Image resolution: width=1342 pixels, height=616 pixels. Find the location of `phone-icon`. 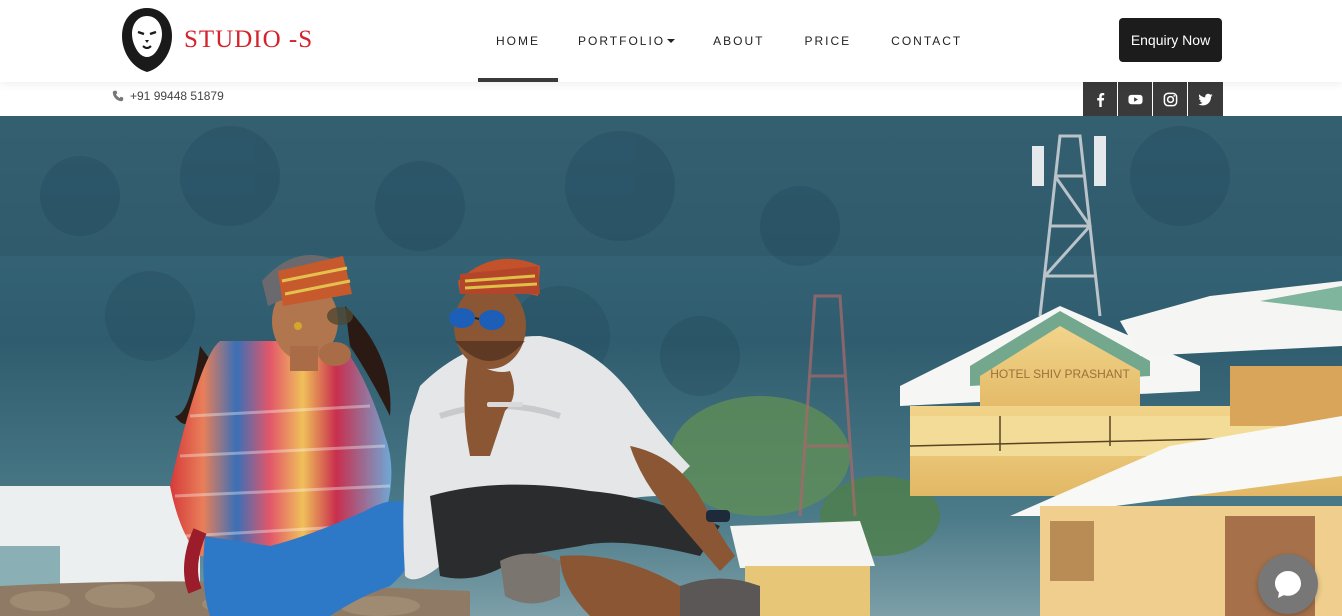

phone-icon is located at coordinates (118, 96).